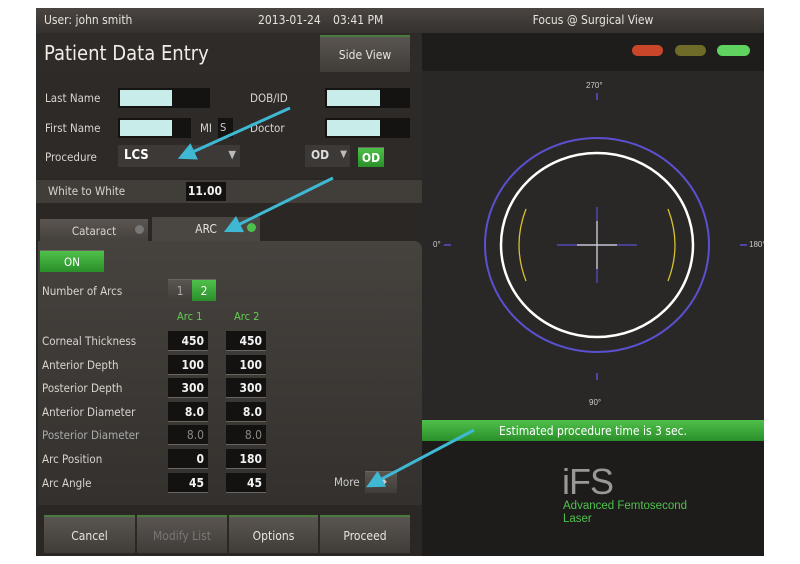 This screenshot has height=564, width=800. I want to click on annotation-arrow-arc-tab, so click(278, 204).